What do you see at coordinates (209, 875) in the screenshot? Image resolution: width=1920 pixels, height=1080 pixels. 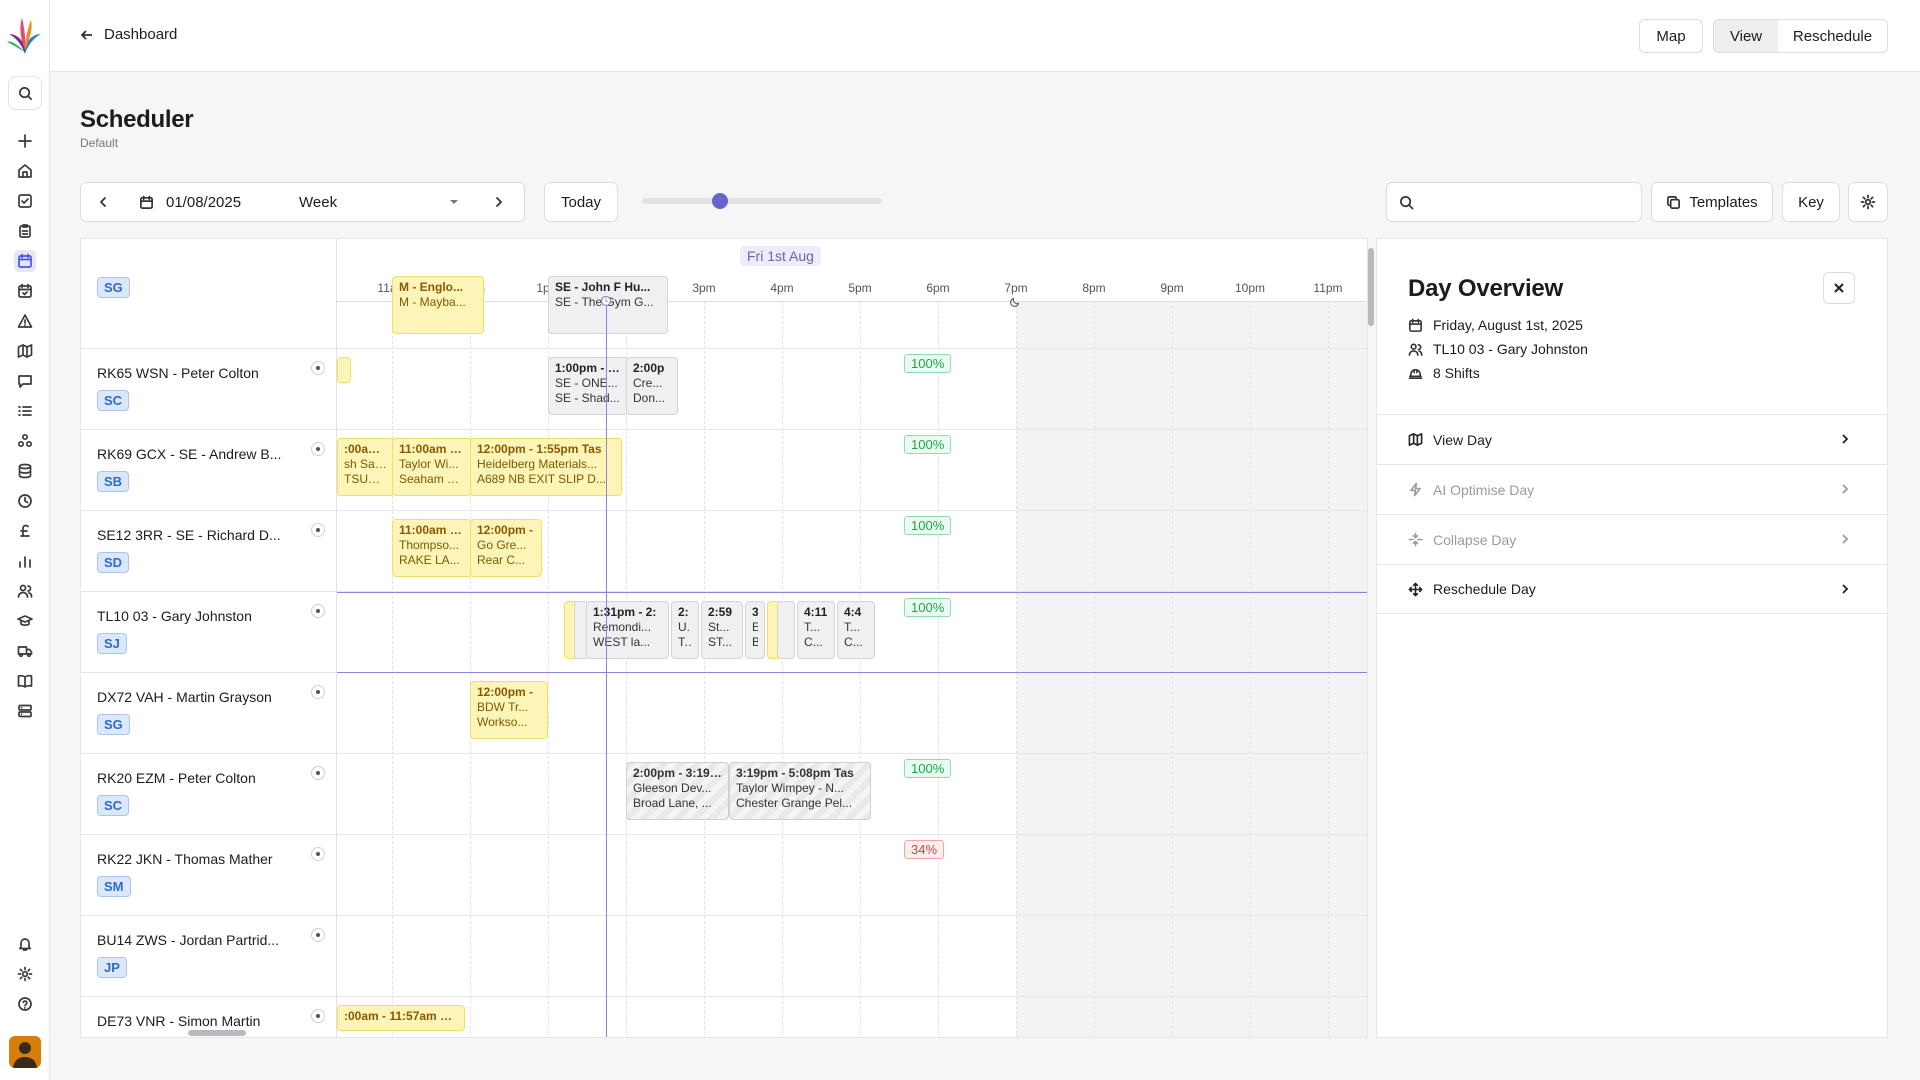 I see `resource-cell: RK22 JKN - Thomas Mather SM` at bounding box center [209, 875].